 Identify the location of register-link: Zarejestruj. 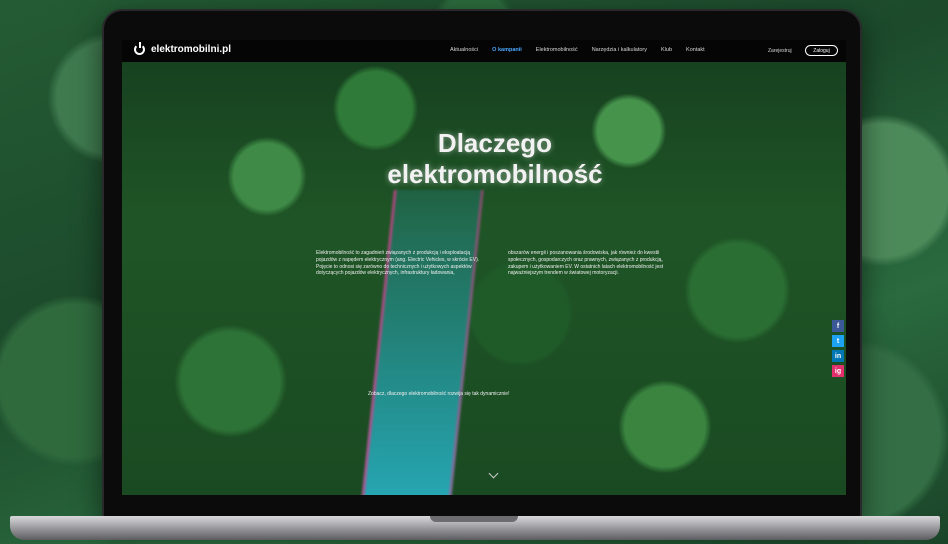
(780, 51).